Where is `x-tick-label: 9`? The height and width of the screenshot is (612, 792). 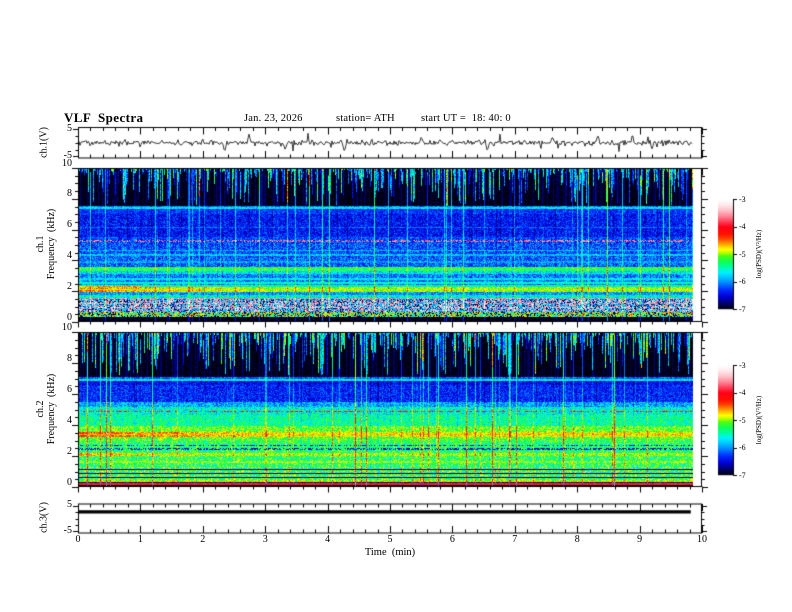 x-tick-label: 9 is located at coordinates (640, 539).